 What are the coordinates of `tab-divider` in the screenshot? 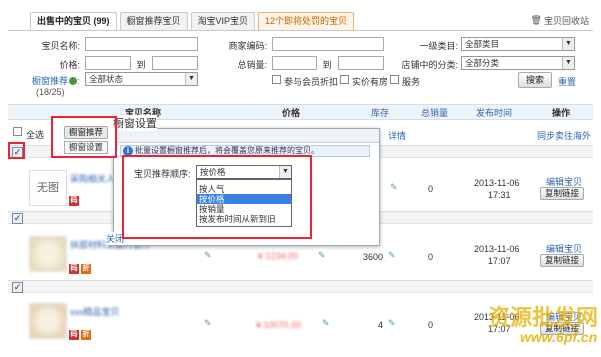 It's located at (300, 30).